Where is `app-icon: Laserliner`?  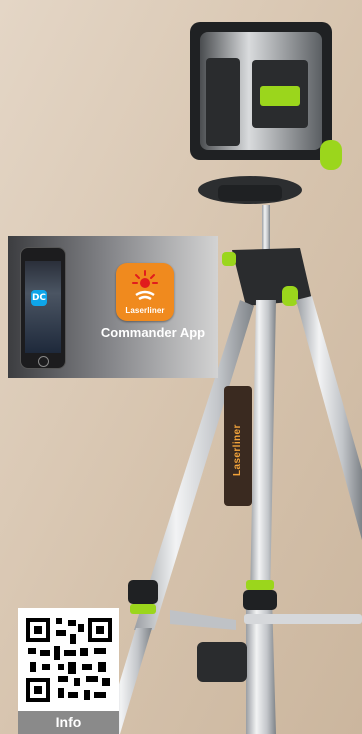 app-icon: Laserliner is located at coordinates (145, 292).